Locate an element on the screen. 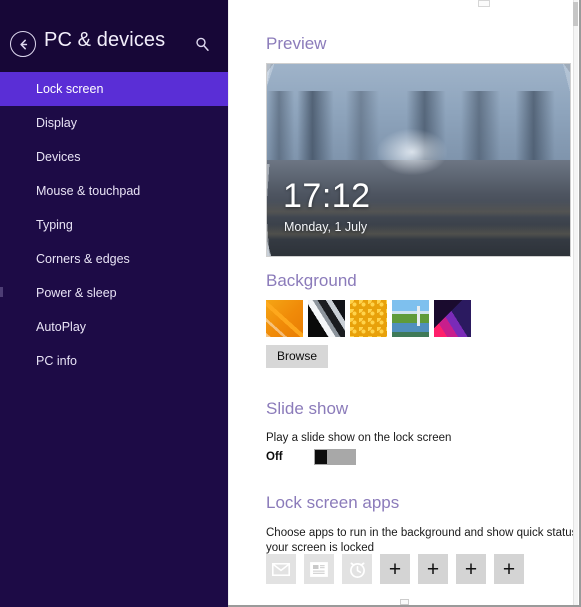 Image resolution: width=581 pixels, height=607 pixels. add-app-tile-1: + is located at coordinates (395, 569).